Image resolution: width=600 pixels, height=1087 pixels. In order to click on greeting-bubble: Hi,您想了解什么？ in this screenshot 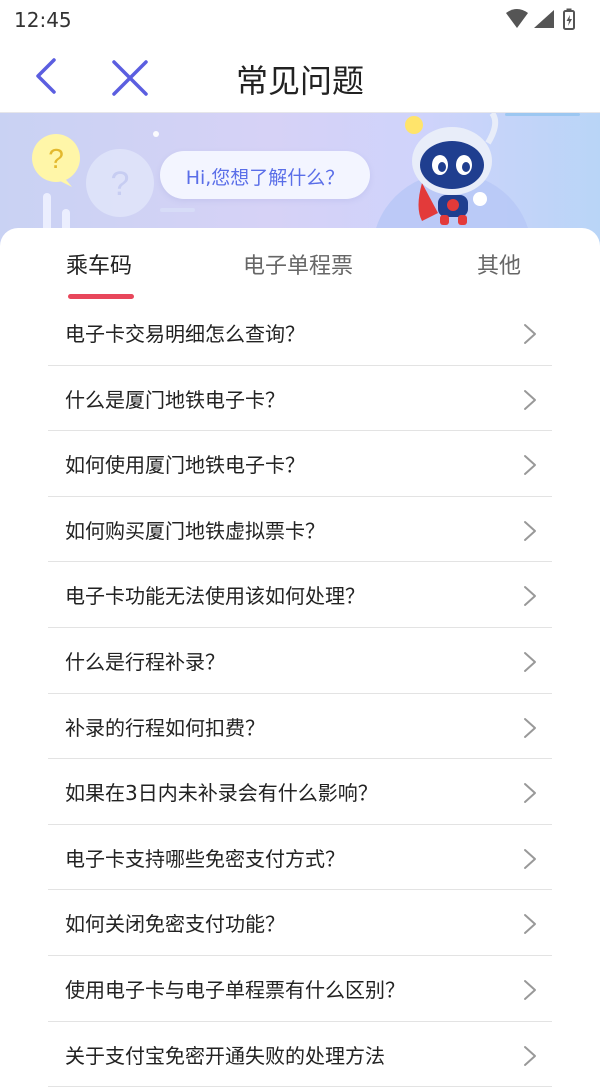, I will do `click(265, 175)`.